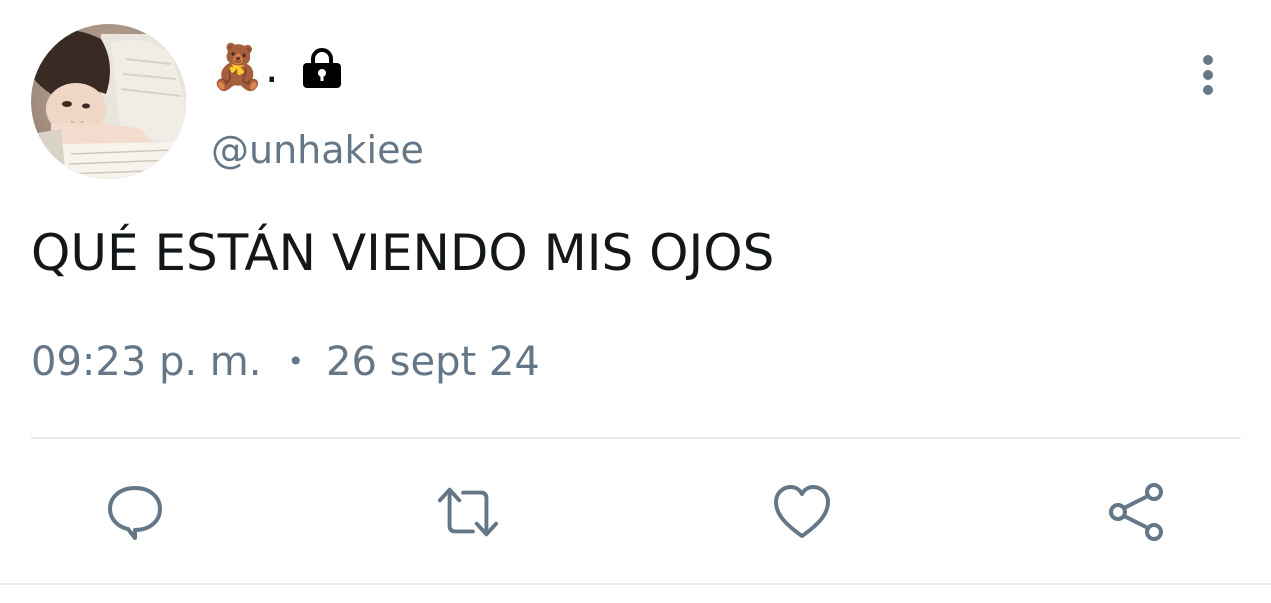 The width and height of the screenshot is (1271, 603). I want to click on share-icon, so click(1136, 512).